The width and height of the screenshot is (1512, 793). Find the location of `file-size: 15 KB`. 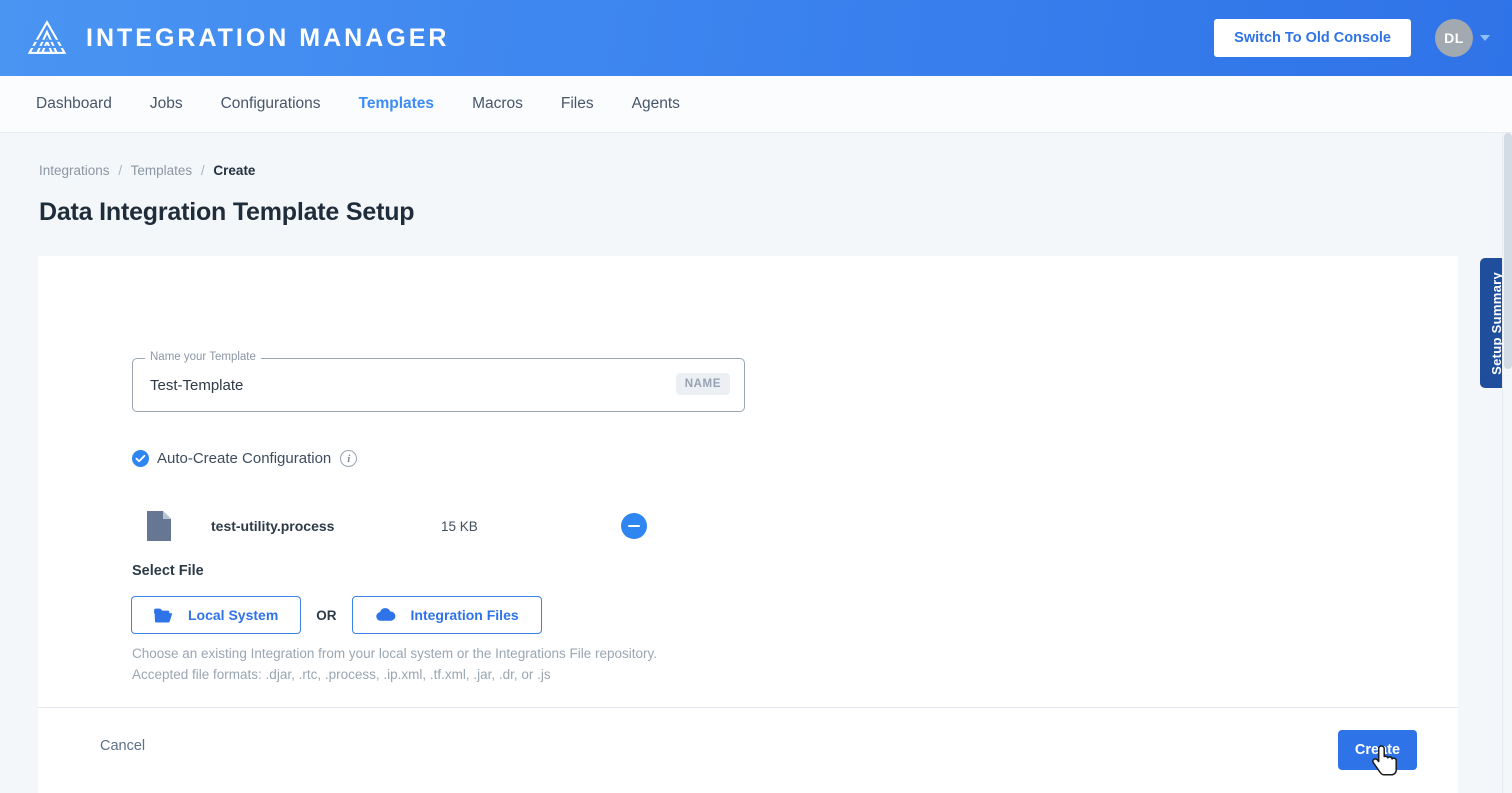

file-size: 15 KB is located at coordinates (459, 526).